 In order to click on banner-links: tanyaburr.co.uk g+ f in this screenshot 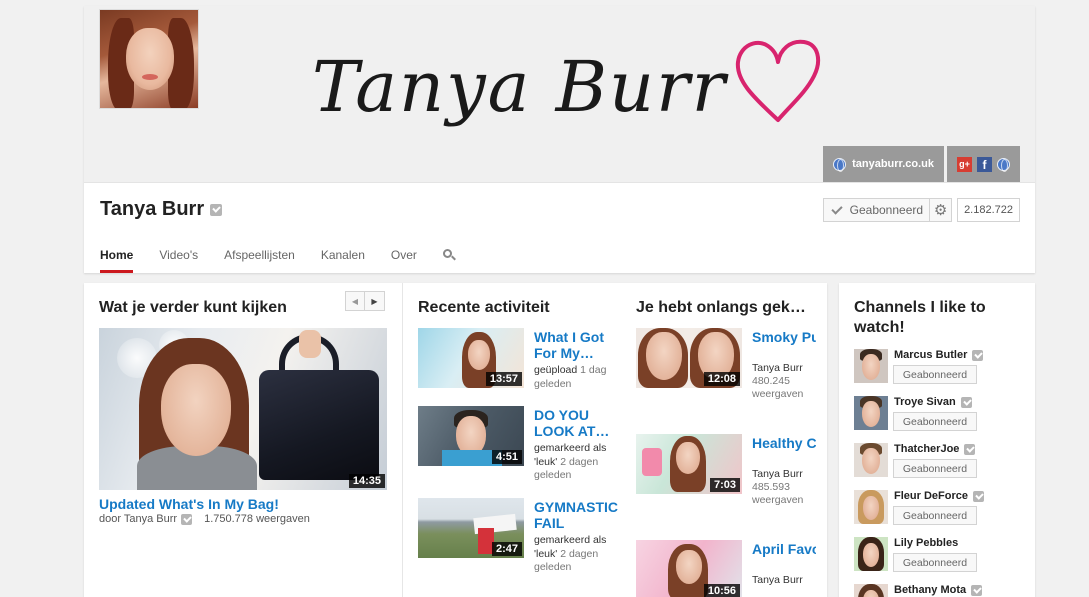, I will do `click(921, 164)`.